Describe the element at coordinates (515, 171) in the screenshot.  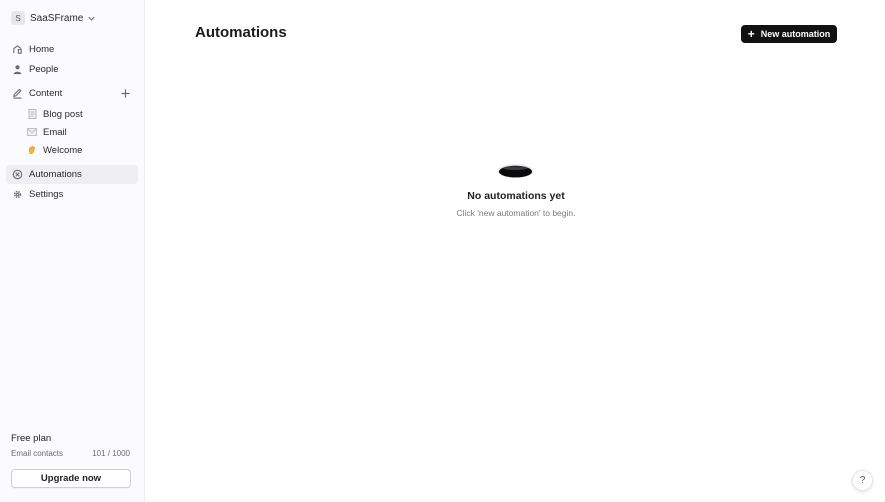
I see `empty-state-hole-icon` at that location.